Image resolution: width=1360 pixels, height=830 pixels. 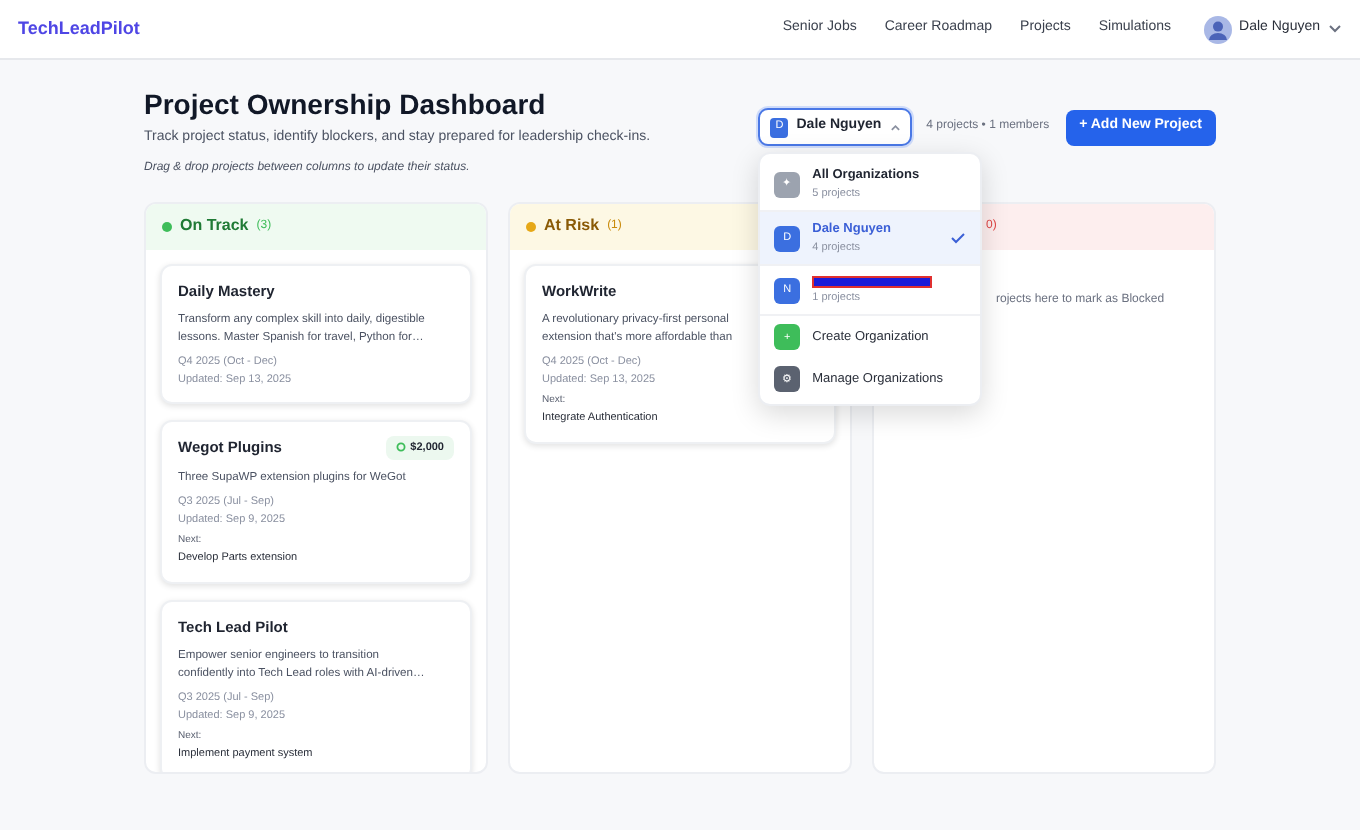 I want to click on chevron-up-icon, so click(x=895, y=127).